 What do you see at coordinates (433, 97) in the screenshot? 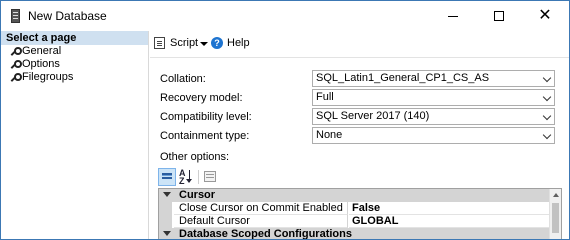
I see `recovery-model-dropdown: Full` at bounding box center [433, 97].